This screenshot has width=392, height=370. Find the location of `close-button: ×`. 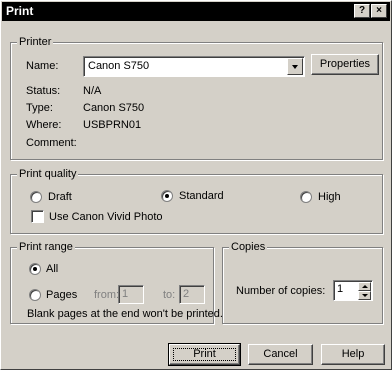

close-button: × is located at coordinates (379, 11).